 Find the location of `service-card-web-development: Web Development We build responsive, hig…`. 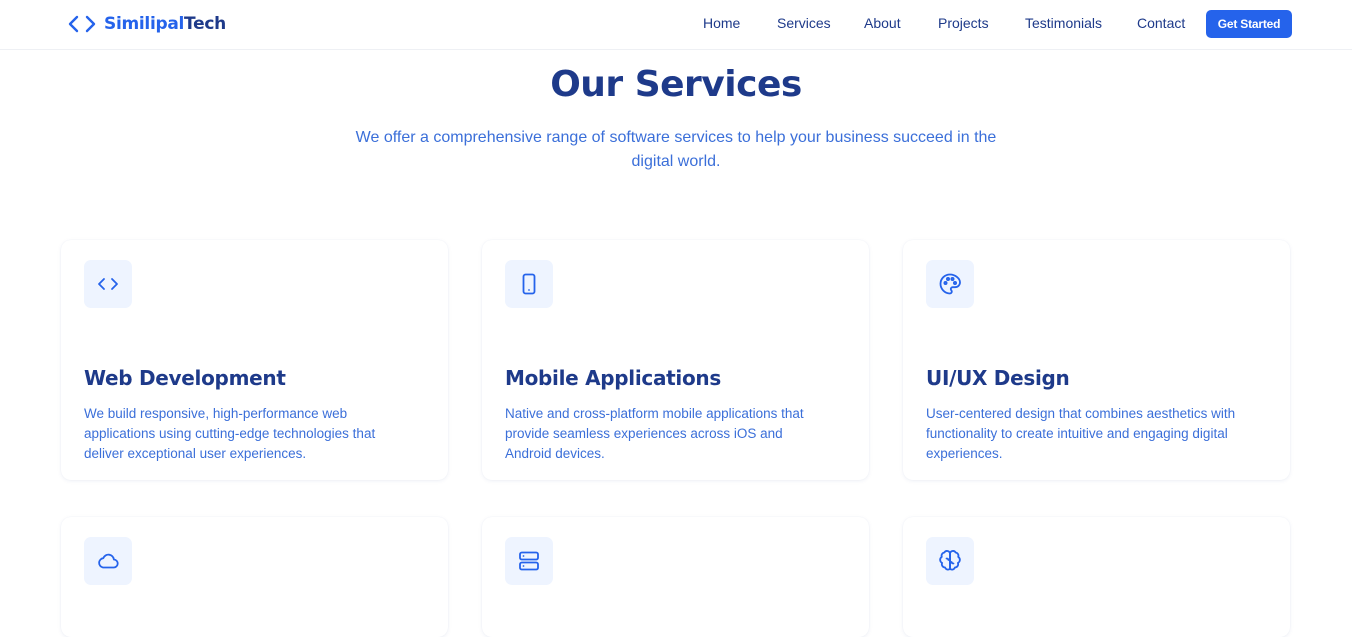

service-card-web-development: Web Development We build responsive, hig… is located at coordinates (254, 360).